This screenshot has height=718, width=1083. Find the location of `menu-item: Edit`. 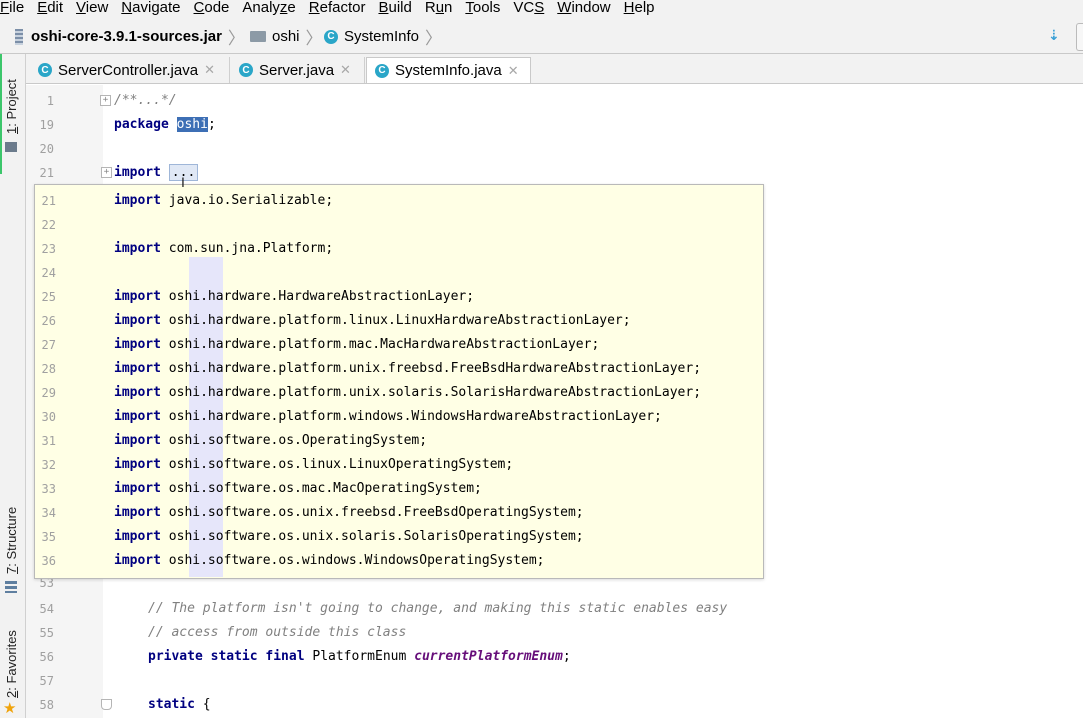

menu-item: Edit is located at coordinates (50, 8).